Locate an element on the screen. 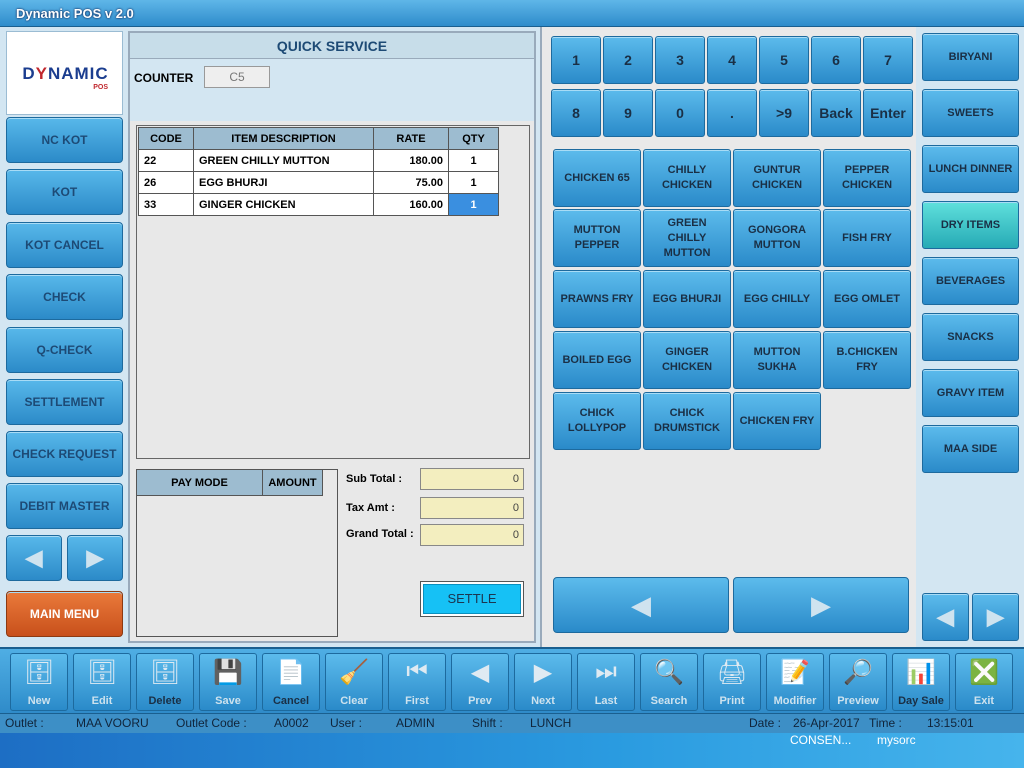  item-rate: 160.00 is located at coordinates (411, 204).